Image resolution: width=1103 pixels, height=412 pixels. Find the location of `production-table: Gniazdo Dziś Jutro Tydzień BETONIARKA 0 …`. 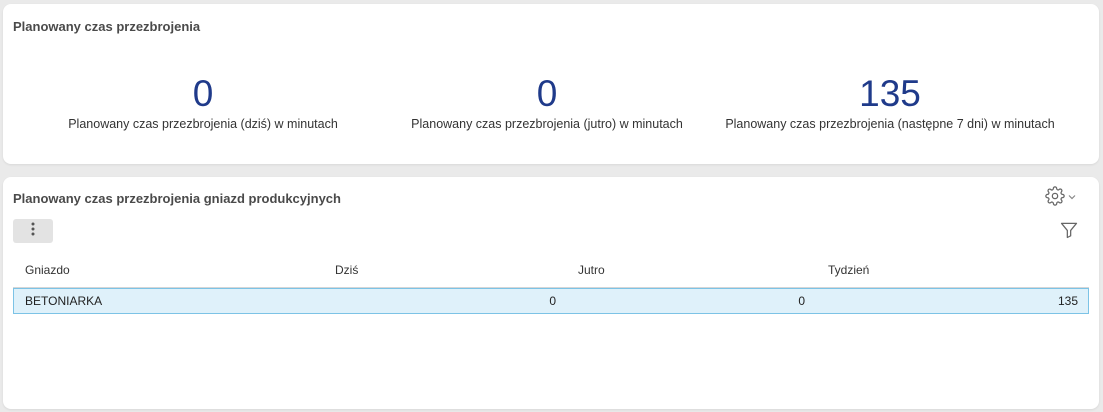

production-table: Gniazdo Dziś Jutro Tydzień BETONIARKA 0 … is located at coordinates (551, 284).